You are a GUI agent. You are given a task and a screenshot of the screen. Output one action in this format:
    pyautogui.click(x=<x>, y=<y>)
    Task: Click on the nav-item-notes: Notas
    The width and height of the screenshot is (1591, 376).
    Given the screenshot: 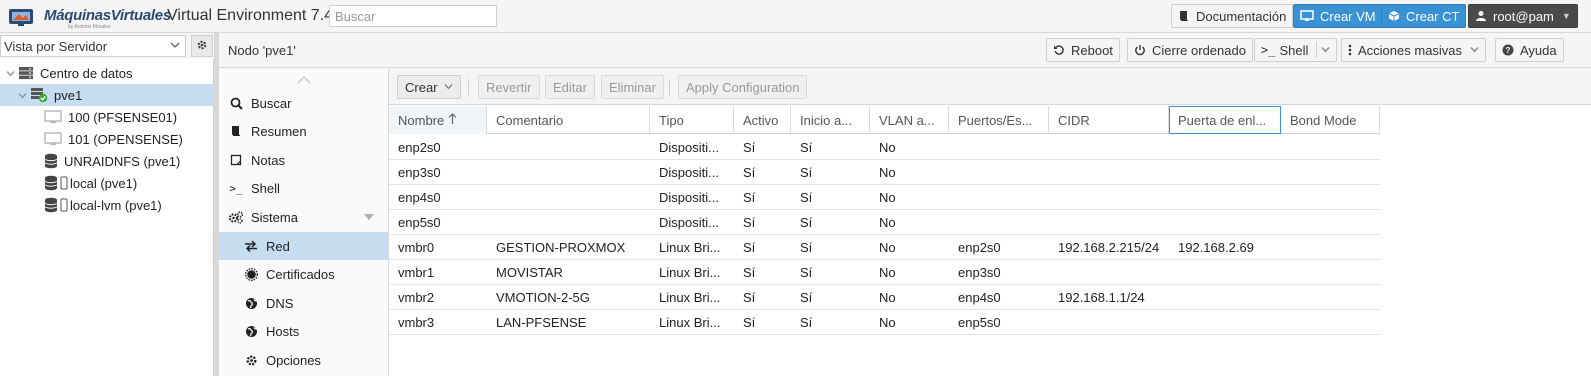 What is the action you would take?
    pyautogui.click(x=303, y=160)
    